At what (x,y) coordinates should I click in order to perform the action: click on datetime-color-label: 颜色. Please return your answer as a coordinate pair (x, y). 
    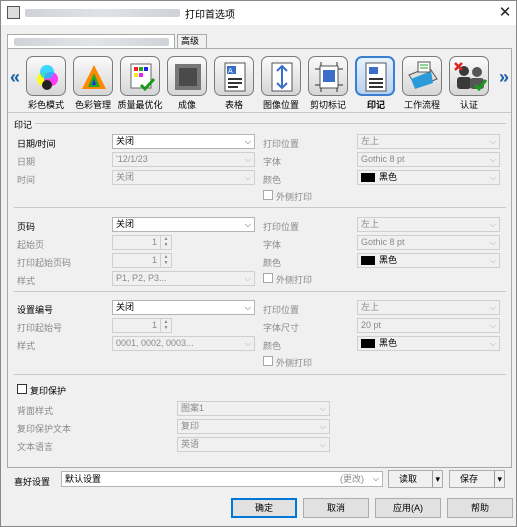
    Looking at the image, I should click on (272, 180).